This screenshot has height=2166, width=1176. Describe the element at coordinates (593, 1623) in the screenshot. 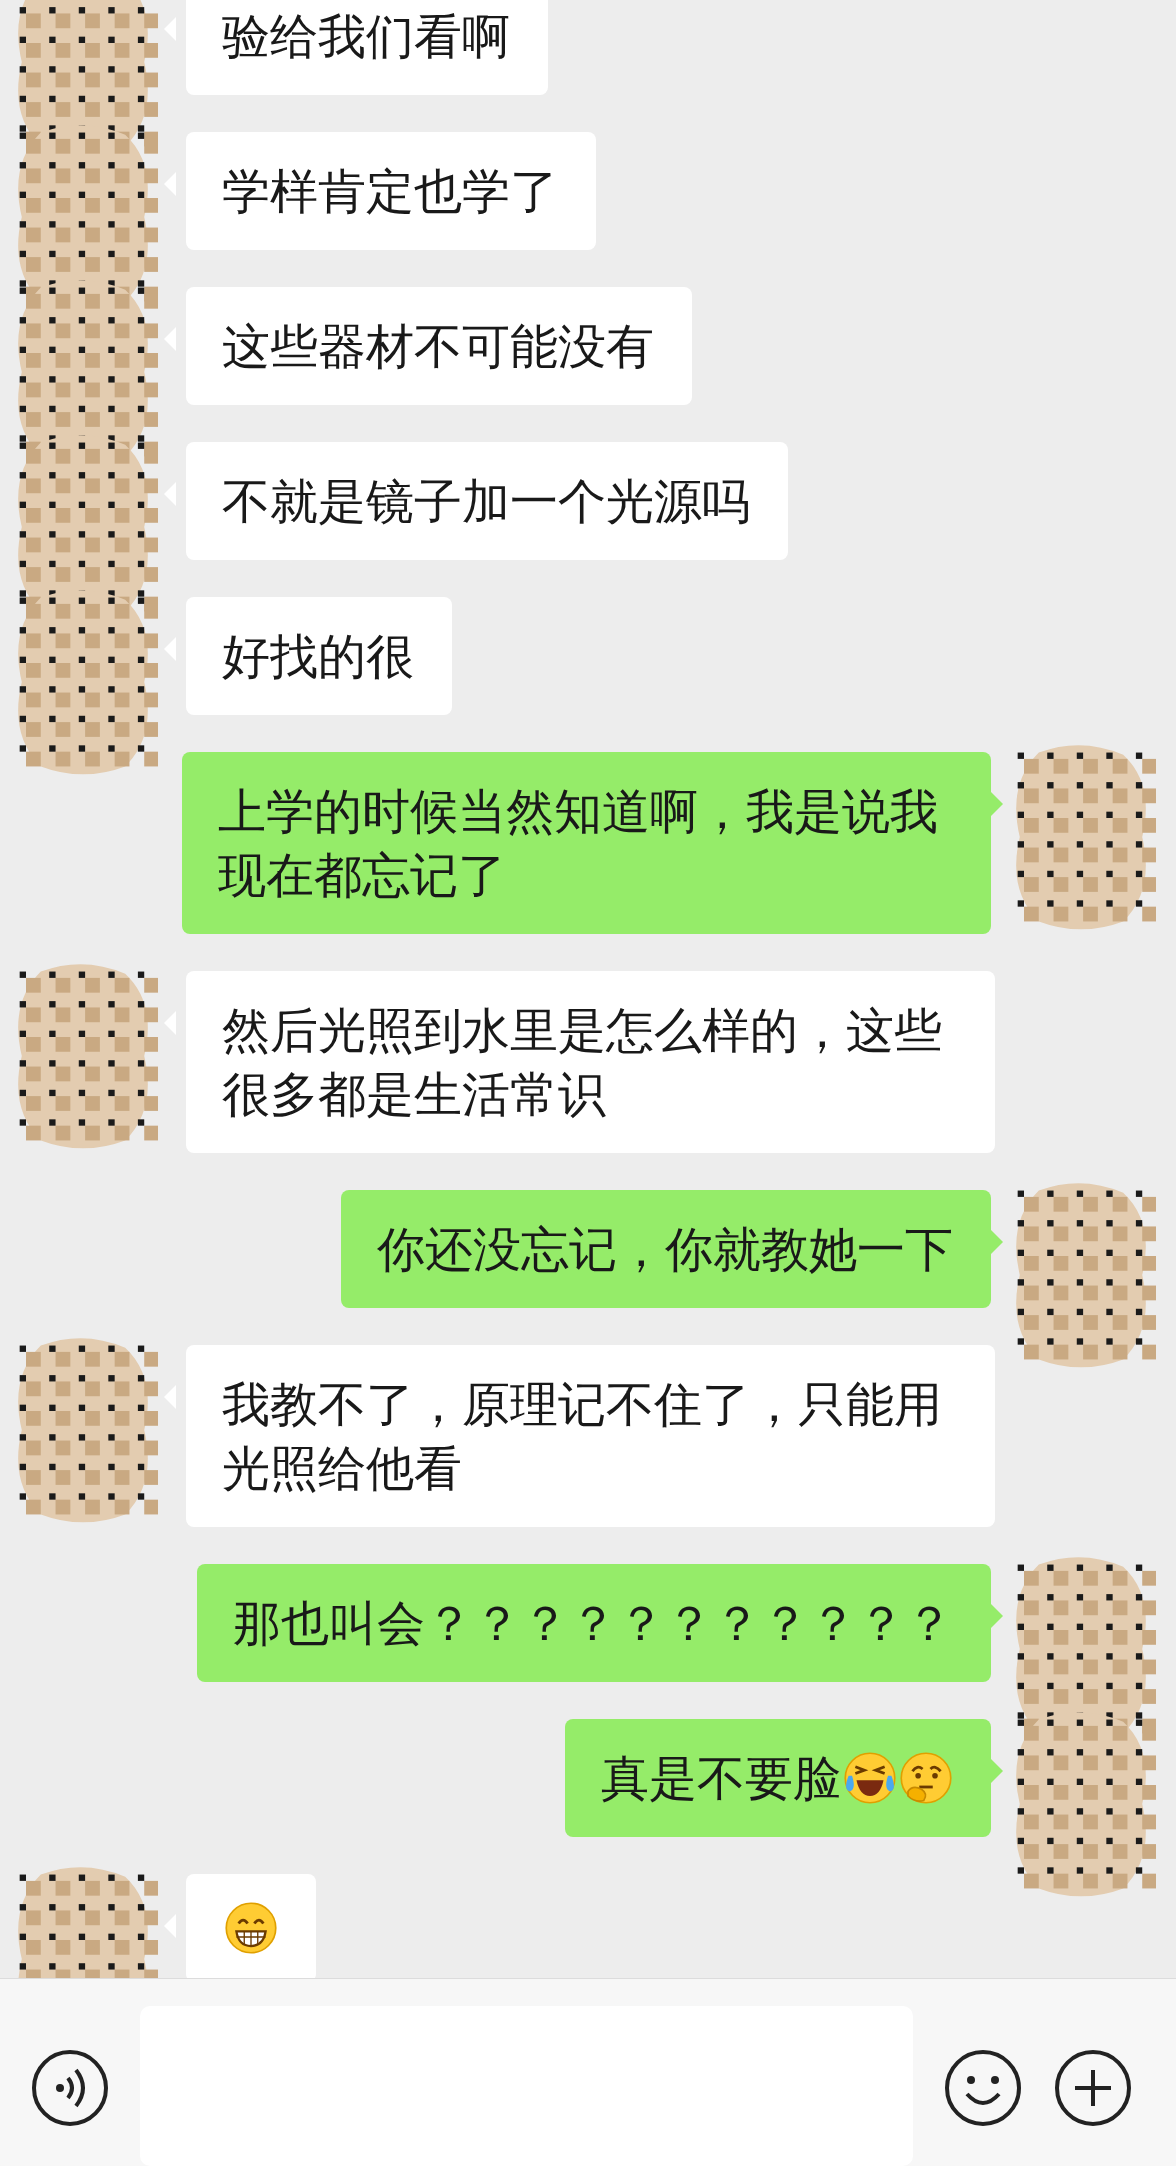

I see `message-text: 那也叫会？？？？？？？？？？？` at that location.